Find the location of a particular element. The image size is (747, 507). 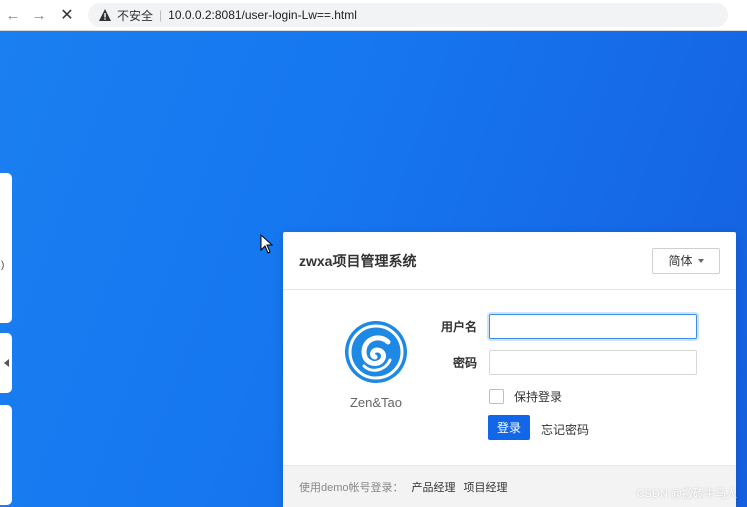

system-title: zwxa项目管理系统 is located at coordinates (358, 260).